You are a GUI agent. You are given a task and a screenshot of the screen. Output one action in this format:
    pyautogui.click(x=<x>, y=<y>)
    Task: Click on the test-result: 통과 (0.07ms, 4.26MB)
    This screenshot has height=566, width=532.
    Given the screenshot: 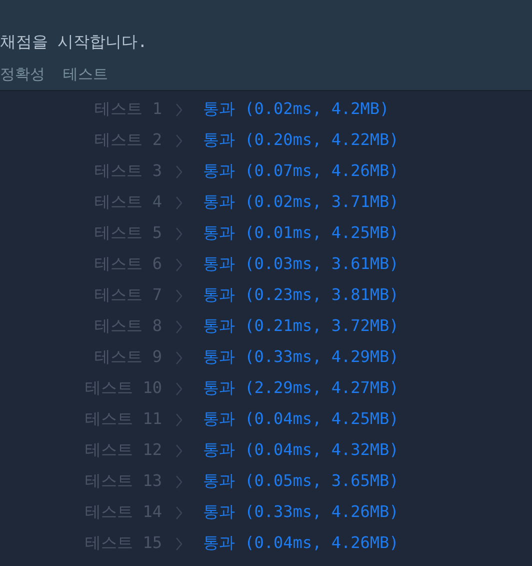 What is the action you would take?
    pyautogui.click(x=301, y=171)
    